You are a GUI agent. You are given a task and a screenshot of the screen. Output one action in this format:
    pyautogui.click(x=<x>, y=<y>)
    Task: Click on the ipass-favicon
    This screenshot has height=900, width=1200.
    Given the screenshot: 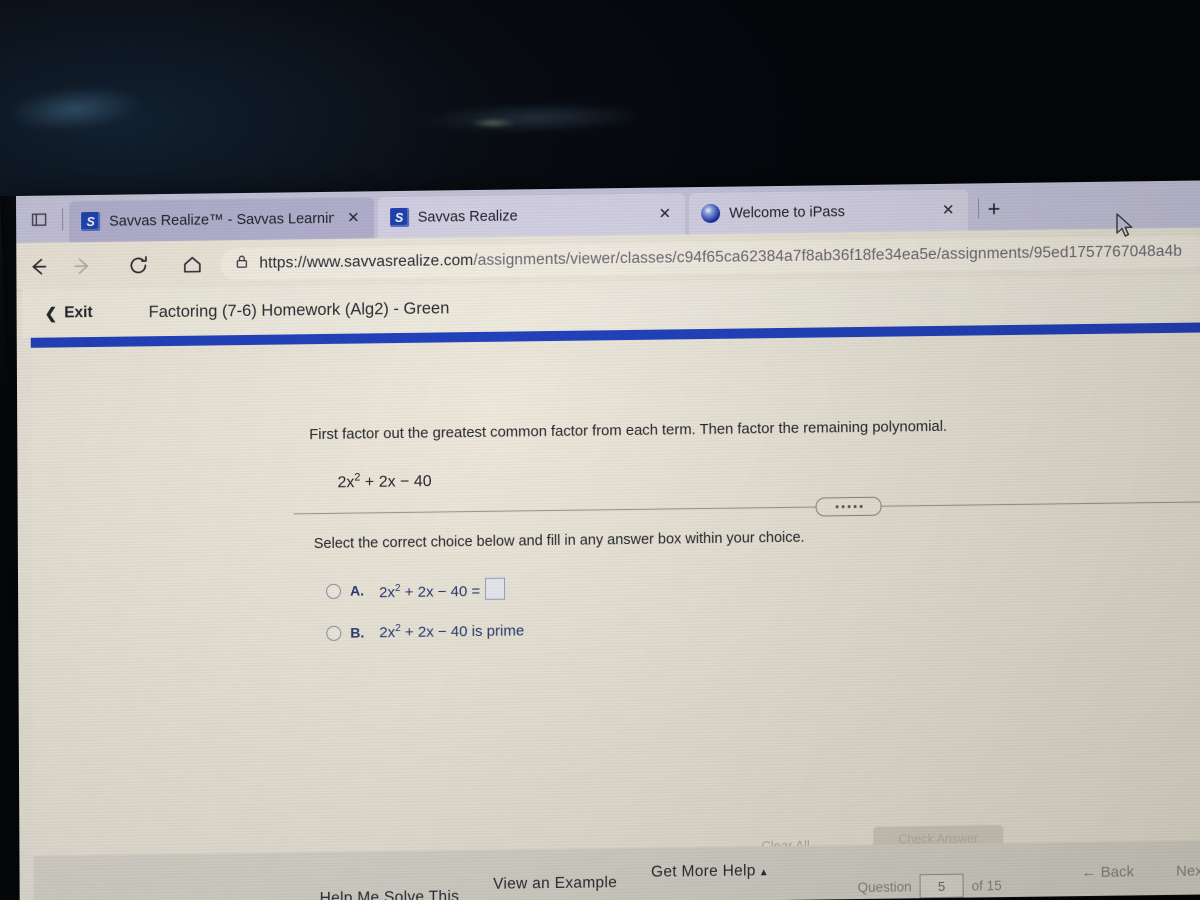 What is the action you would take?
    pyautogui.click(x=711, y=213)
    